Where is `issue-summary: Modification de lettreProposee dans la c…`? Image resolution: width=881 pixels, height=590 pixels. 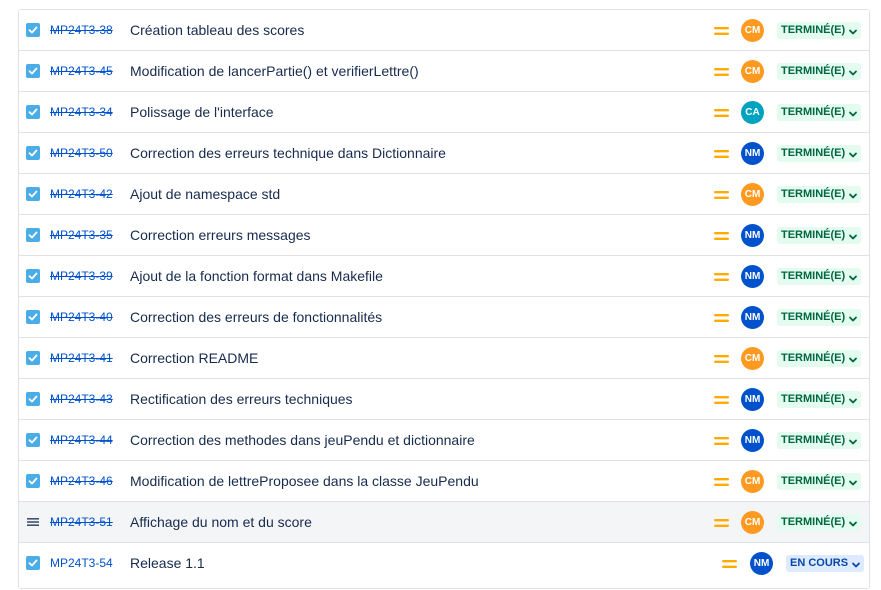
issue-summary: Modification de lettreProposee dans la c… is located at coordinates (304, 481).